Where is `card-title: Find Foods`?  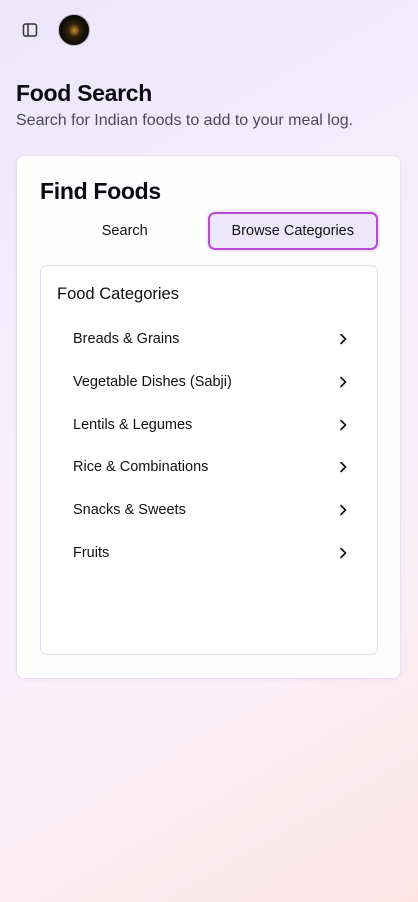
card-title: Find Foods is located at coordinates (100, 191).